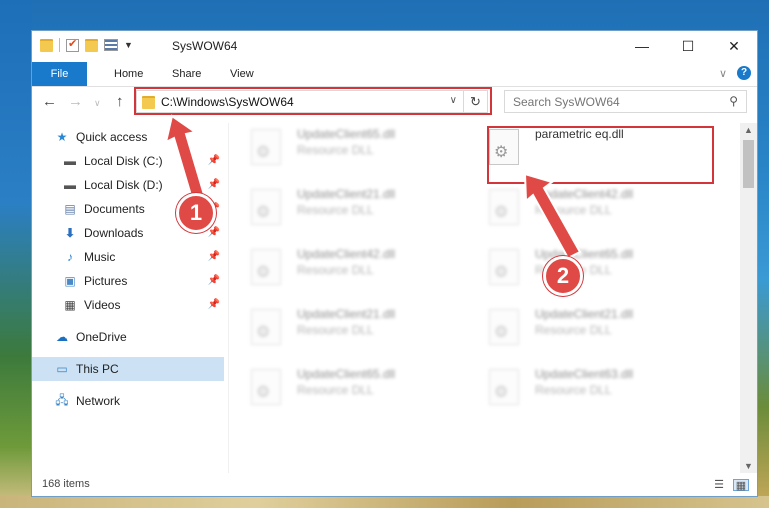 This screenshot has height=508, width=769. I want to click on scroll-down-arrow-icon: ▼, so click(748, 466).